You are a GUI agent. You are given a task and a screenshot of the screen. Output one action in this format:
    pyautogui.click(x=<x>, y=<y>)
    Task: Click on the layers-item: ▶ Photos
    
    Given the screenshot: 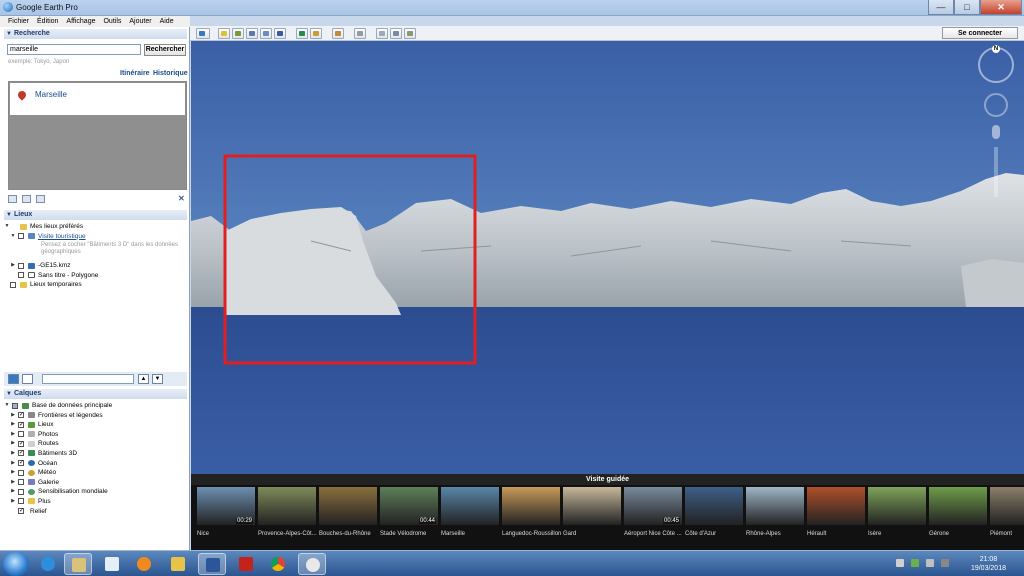 What is the action you would take?
    pyautogui.click(x=95, y=435)
    